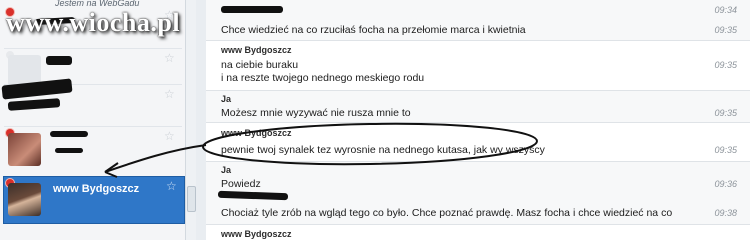 This screenshot has height=240, width=750. I want to click on highlight-ellipse, so click(370, 144).